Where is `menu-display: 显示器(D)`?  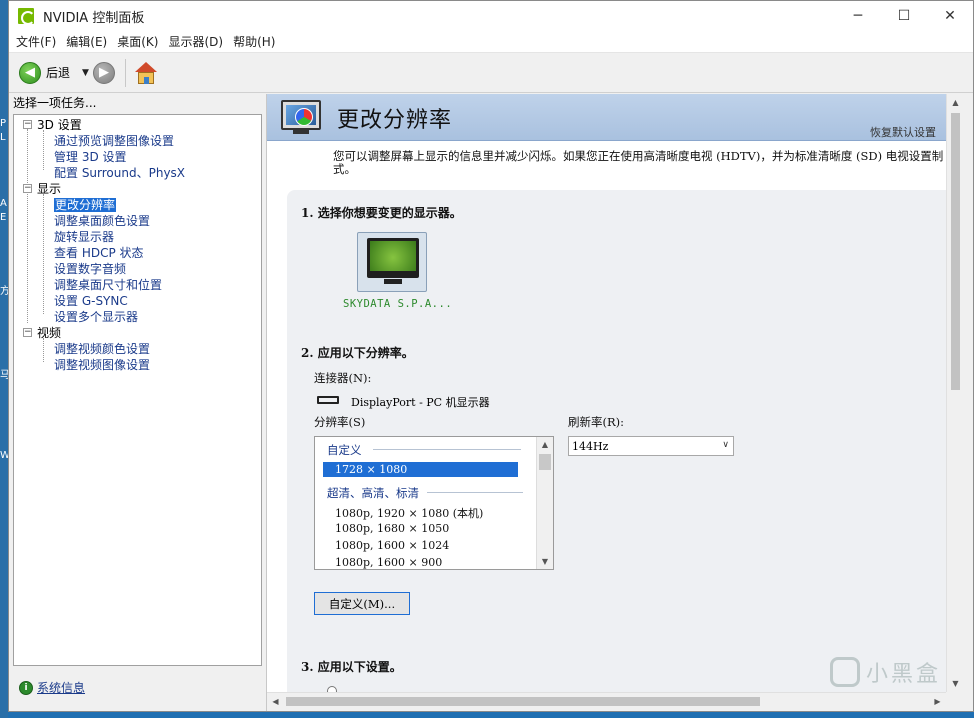 menu-display: 显示器(D) is located at coordinates (195, 41).